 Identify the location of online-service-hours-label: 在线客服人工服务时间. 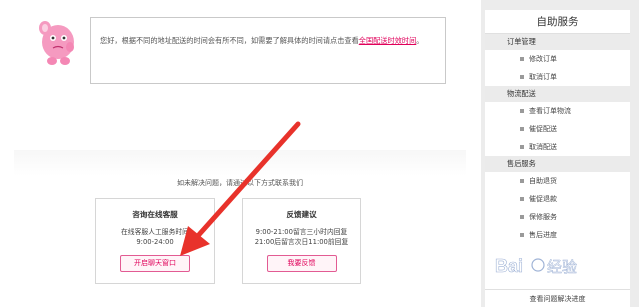
(155, 232).